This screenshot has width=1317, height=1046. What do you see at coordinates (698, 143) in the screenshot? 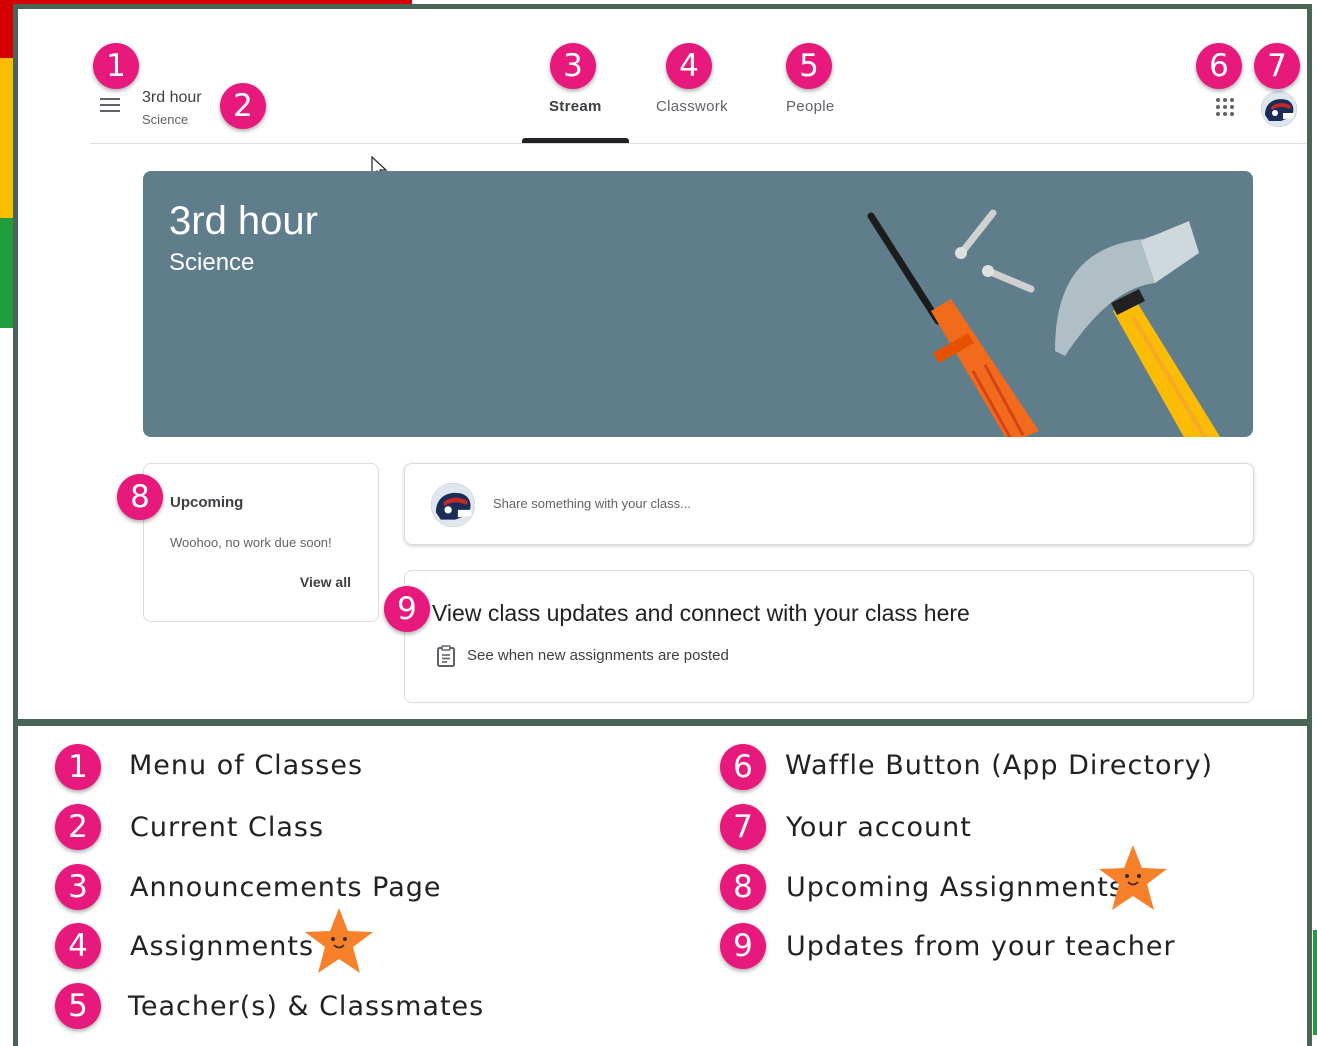
I see `header-divider` at bounding box center [698, 143].